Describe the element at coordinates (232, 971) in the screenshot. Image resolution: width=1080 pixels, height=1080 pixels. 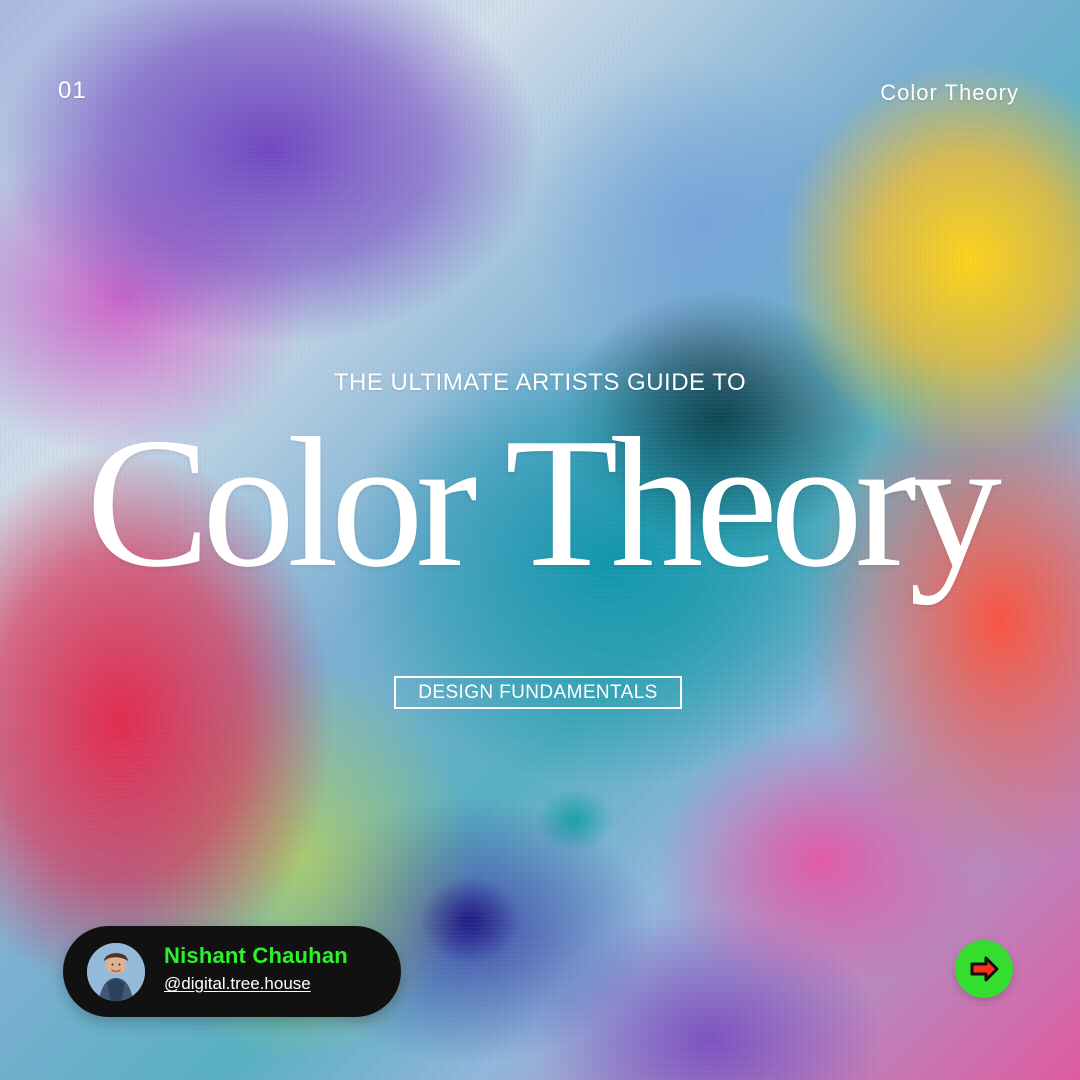
I see `profile-card: Nishant Chauhan @digital.tree.house` at that location.